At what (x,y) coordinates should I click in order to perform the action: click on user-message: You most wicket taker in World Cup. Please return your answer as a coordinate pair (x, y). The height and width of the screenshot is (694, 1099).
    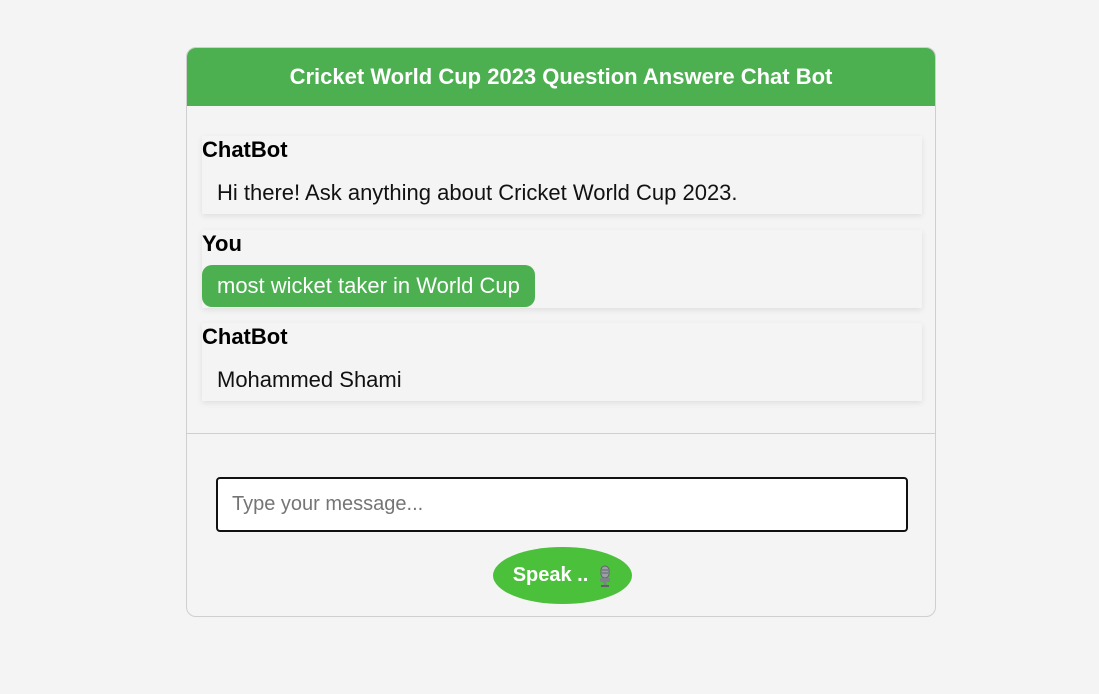
    Looking at the image, I should click on (562, 269).